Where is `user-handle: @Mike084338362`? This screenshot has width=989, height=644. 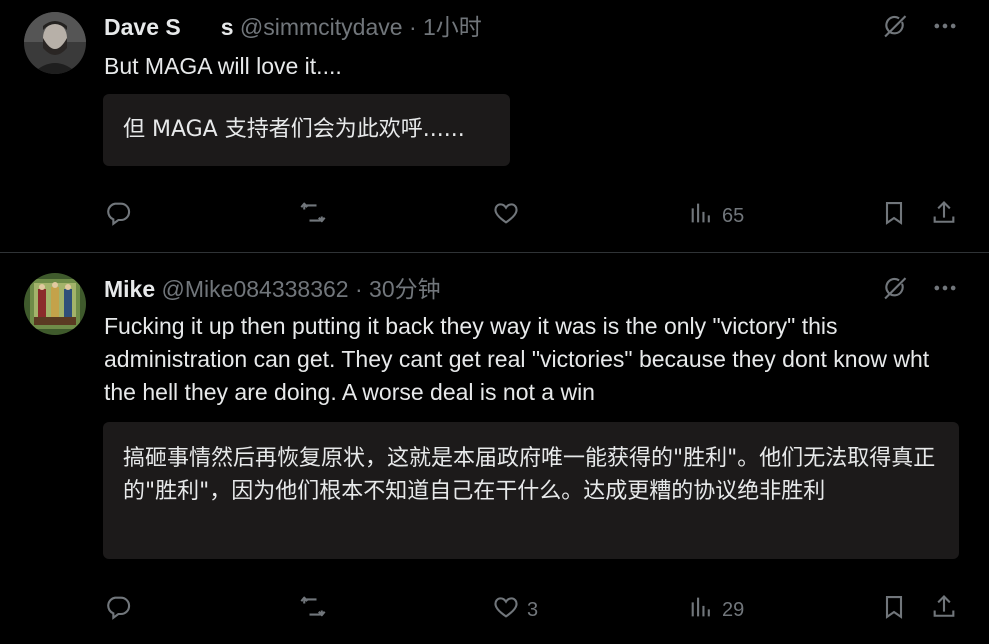
user-handle: @Mike084338362 is located at coordinates (255, 289).